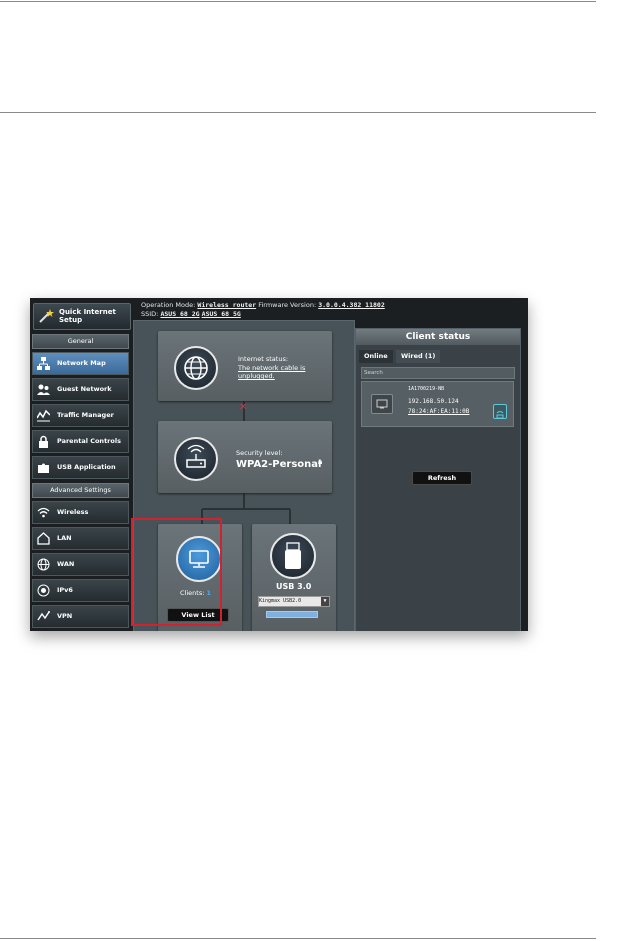 The image size is (636, 941). Describe the element at coordinates (351, 305) in the screenshot. I see `firmware-link: 3.0.0.4.382_11802` at that location.